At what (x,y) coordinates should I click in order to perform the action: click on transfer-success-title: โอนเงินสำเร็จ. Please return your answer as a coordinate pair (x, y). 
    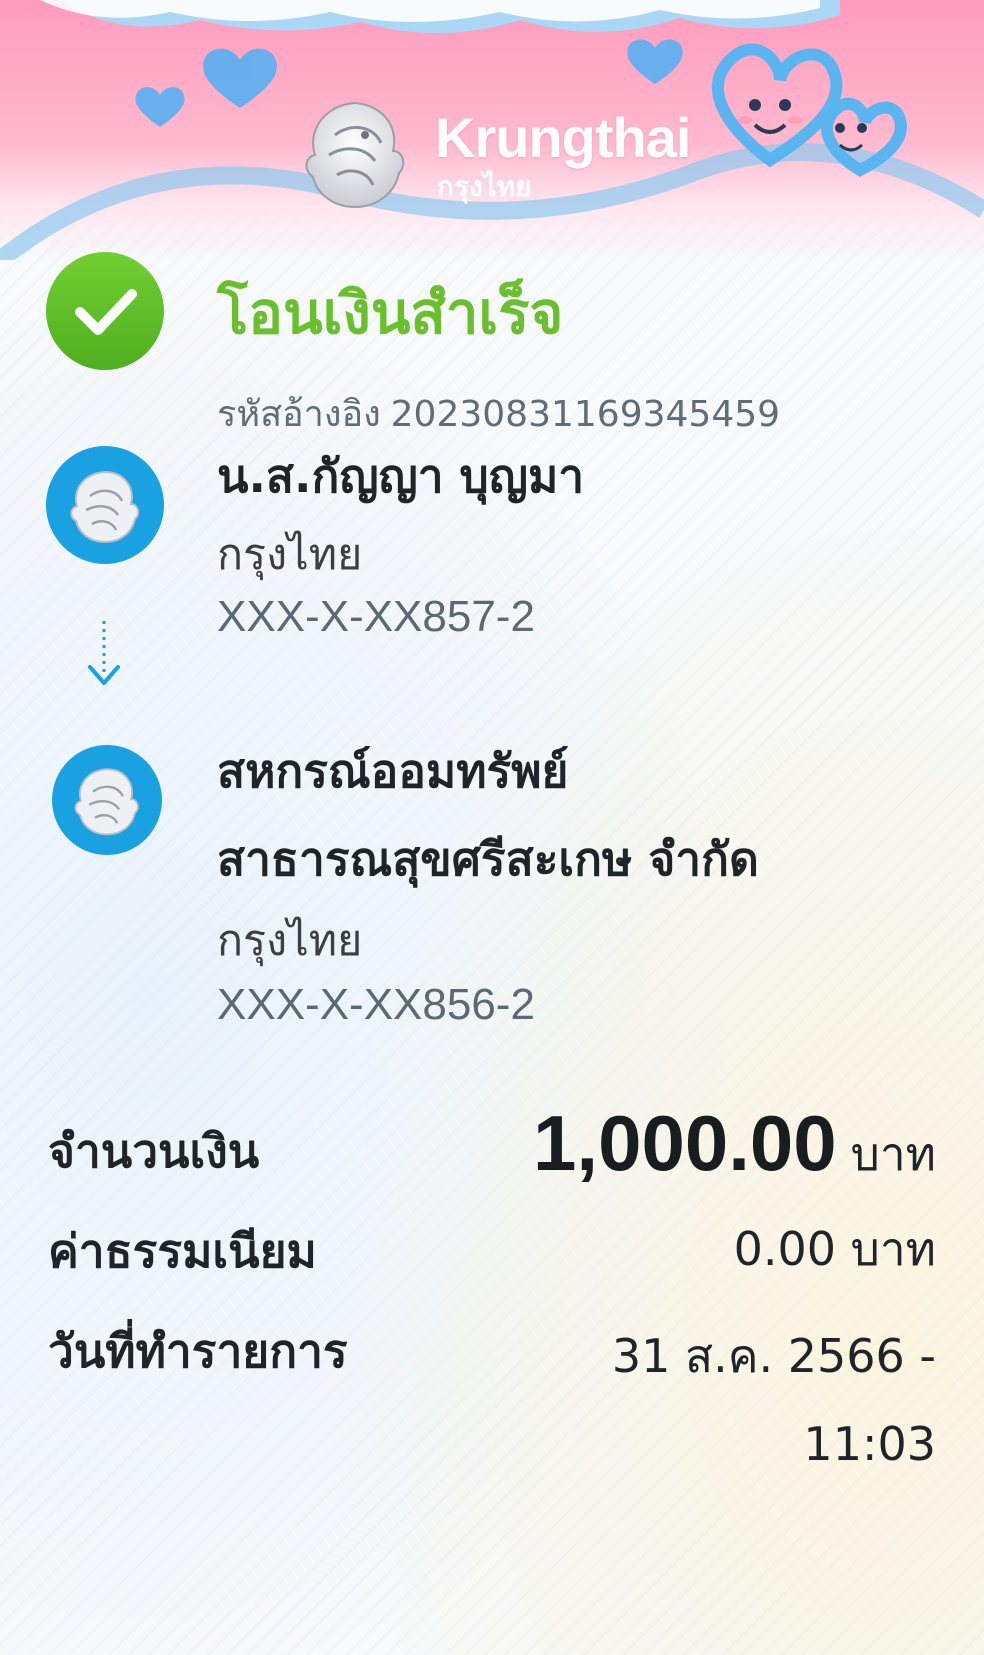
    Looking at the image, I should click on (390, 313).